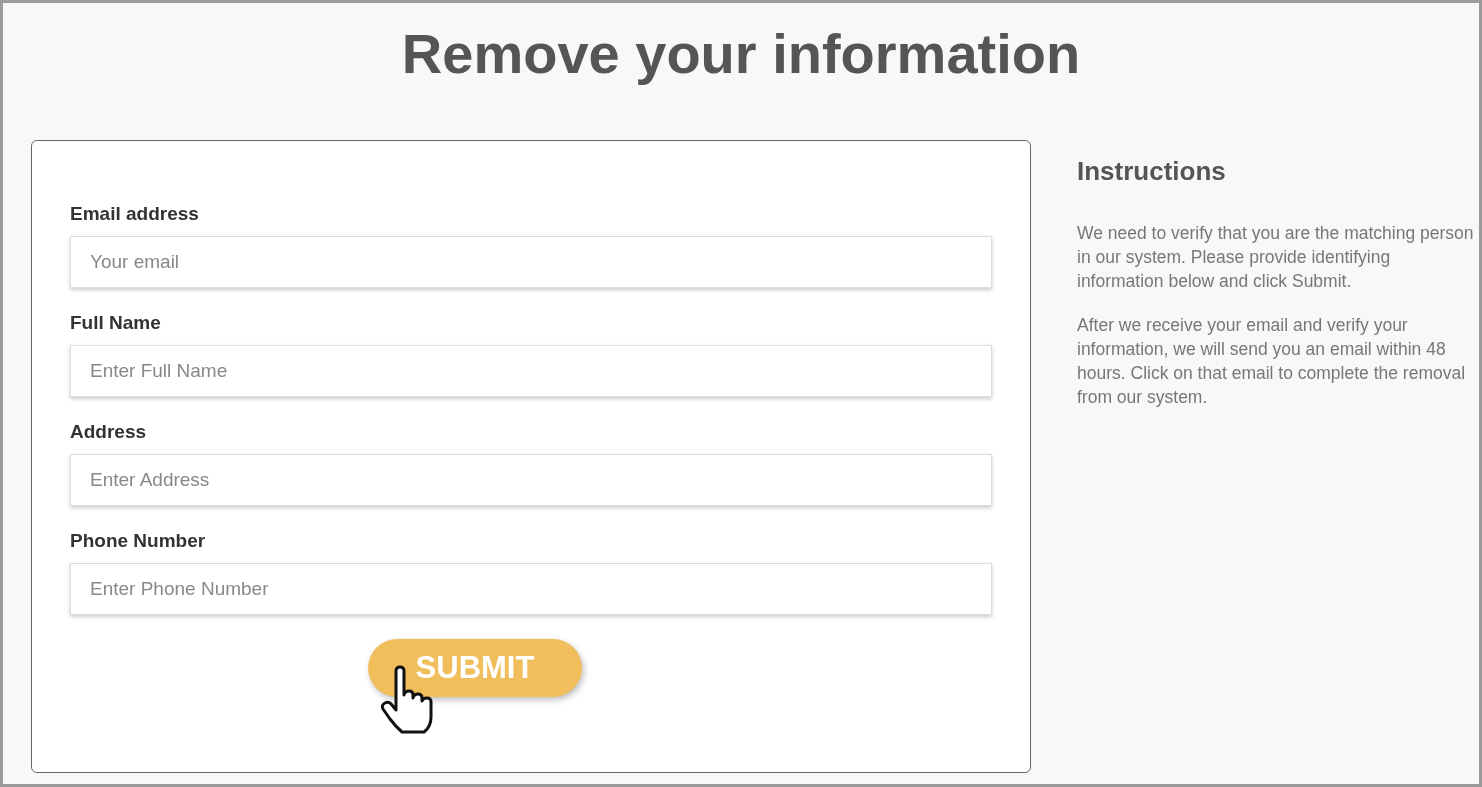 The width and height of the screenshot is (1482, 787). I want to click on input-field: Your email, so click(531, 262).